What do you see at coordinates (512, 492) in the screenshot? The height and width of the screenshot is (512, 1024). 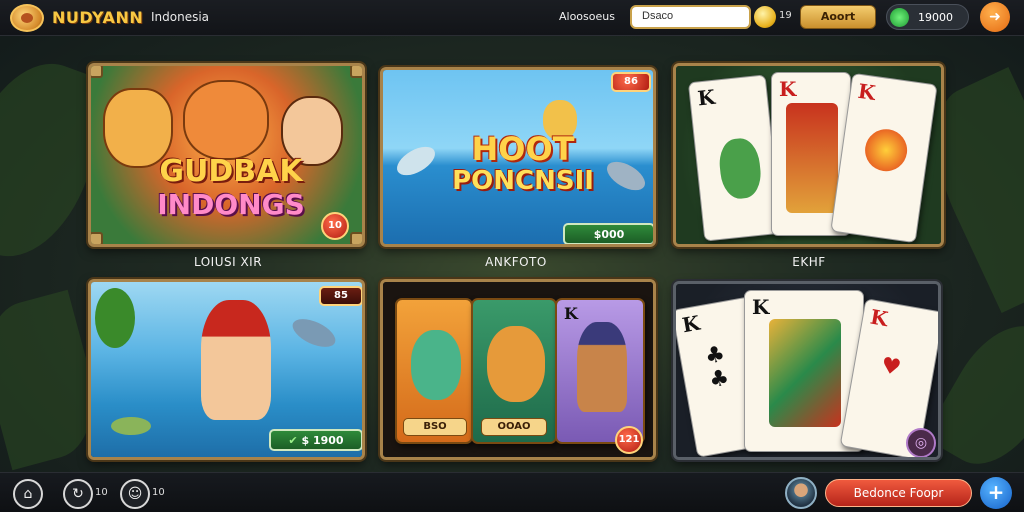 I see `bottom-bar: ⌂ ↻ 10 ☺ 10 Bedonce Foopr +` at bounding box center [512, 492].